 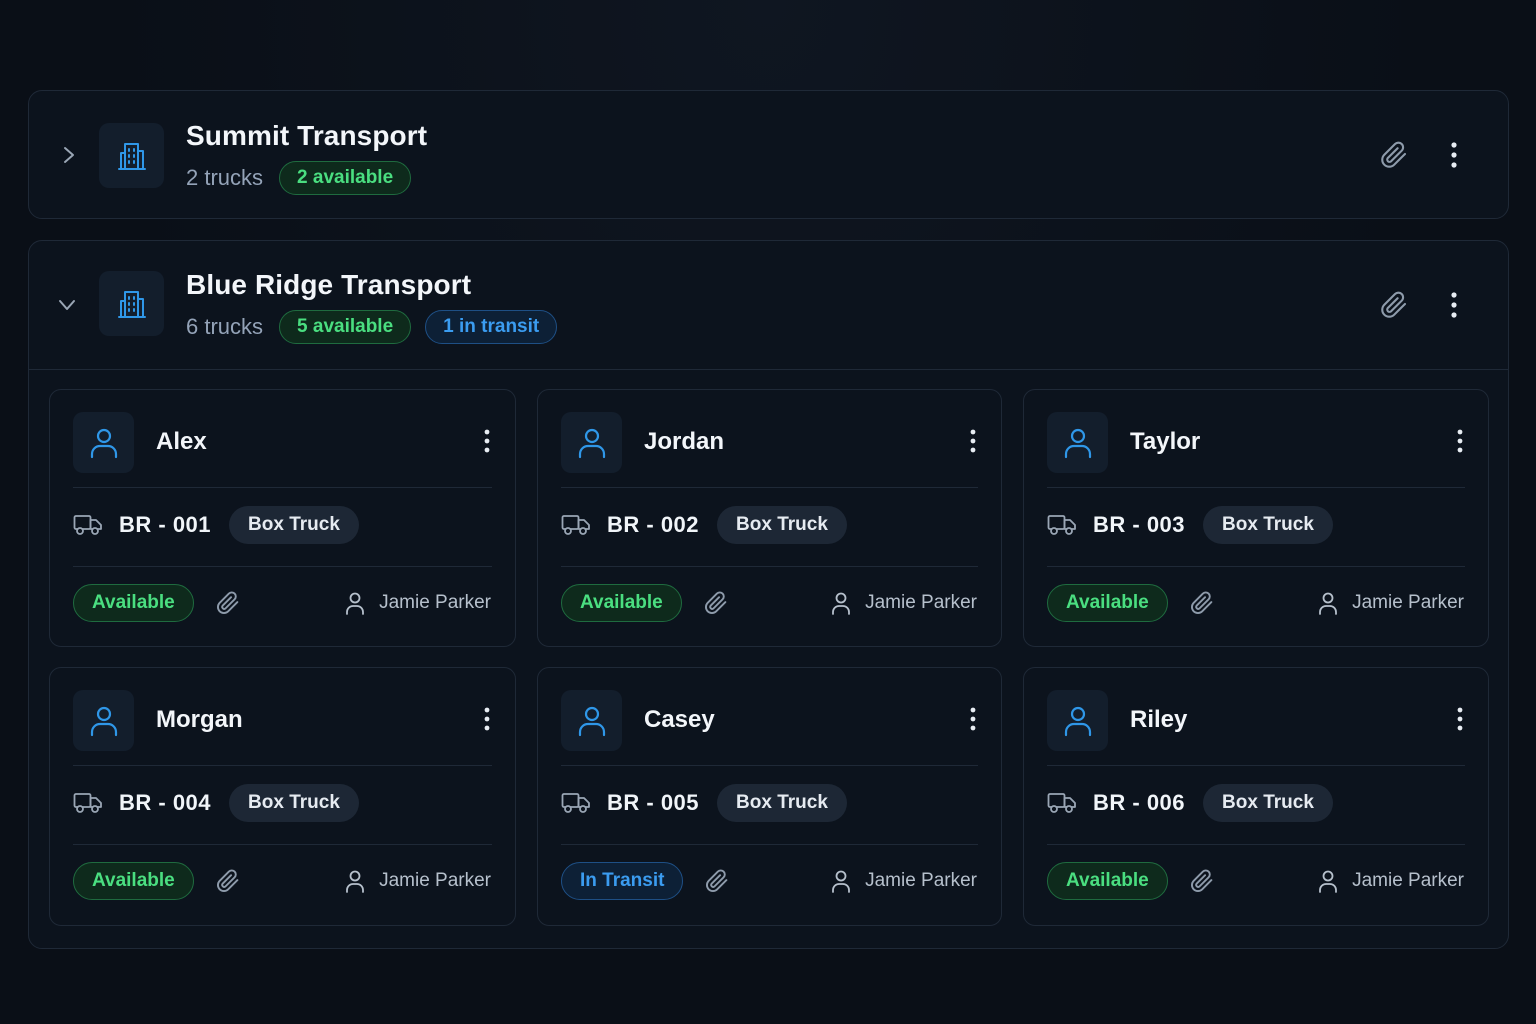 I want to click on driver-name: Taylor, so click(x=1165, y=441).